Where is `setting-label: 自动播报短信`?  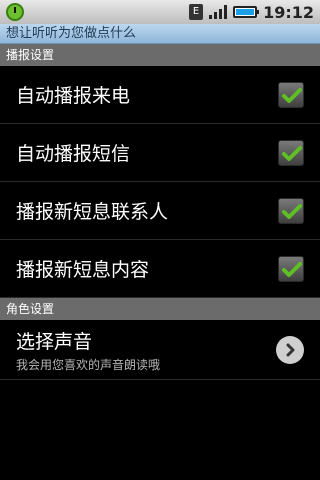
setting-label: 自动播报短信 is located at coordinates (73, 154).